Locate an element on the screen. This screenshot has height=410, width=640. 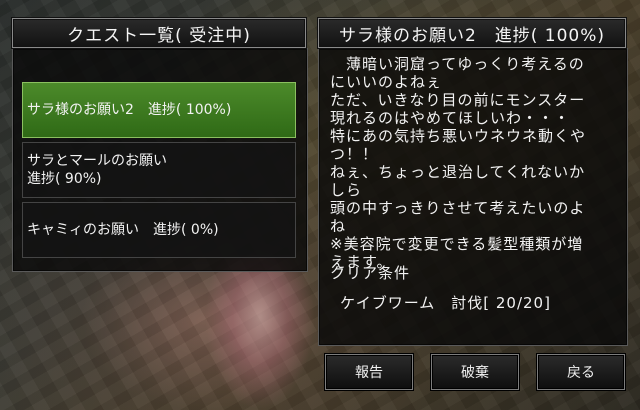
report-button: 報告 is located at coordinates (369, 372).